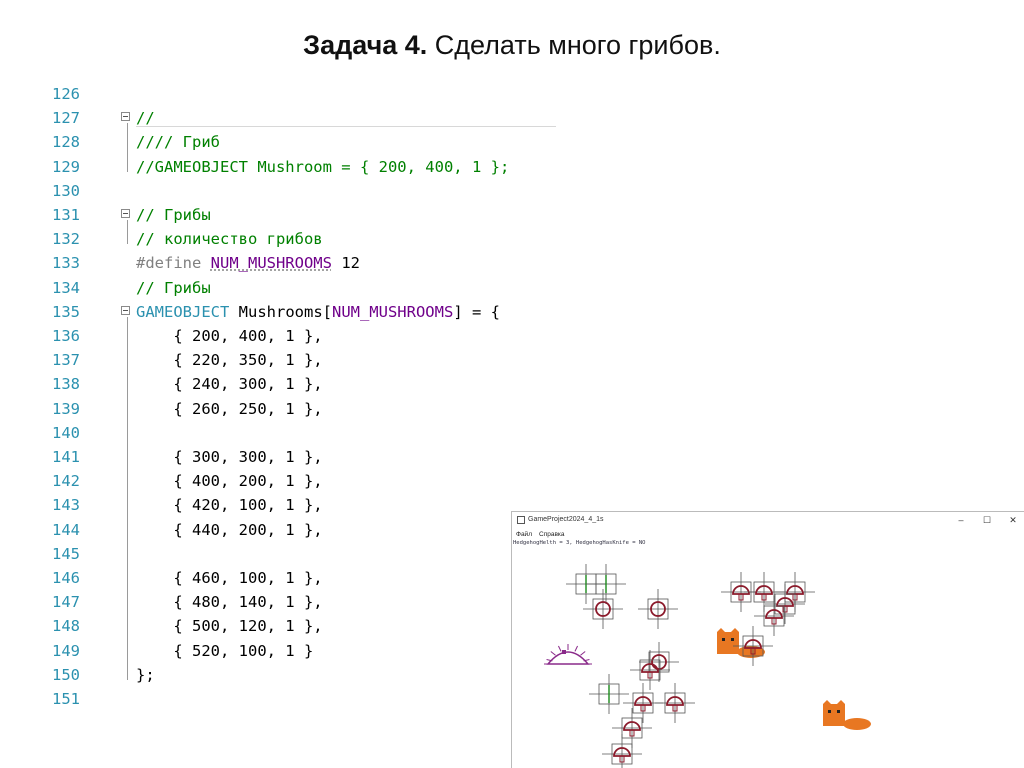 The image size is (1024, 768). Describe the element at coordinates (566, 519) in the screenshot. I see `window-title: GameProject2024_4_1s` at that location.